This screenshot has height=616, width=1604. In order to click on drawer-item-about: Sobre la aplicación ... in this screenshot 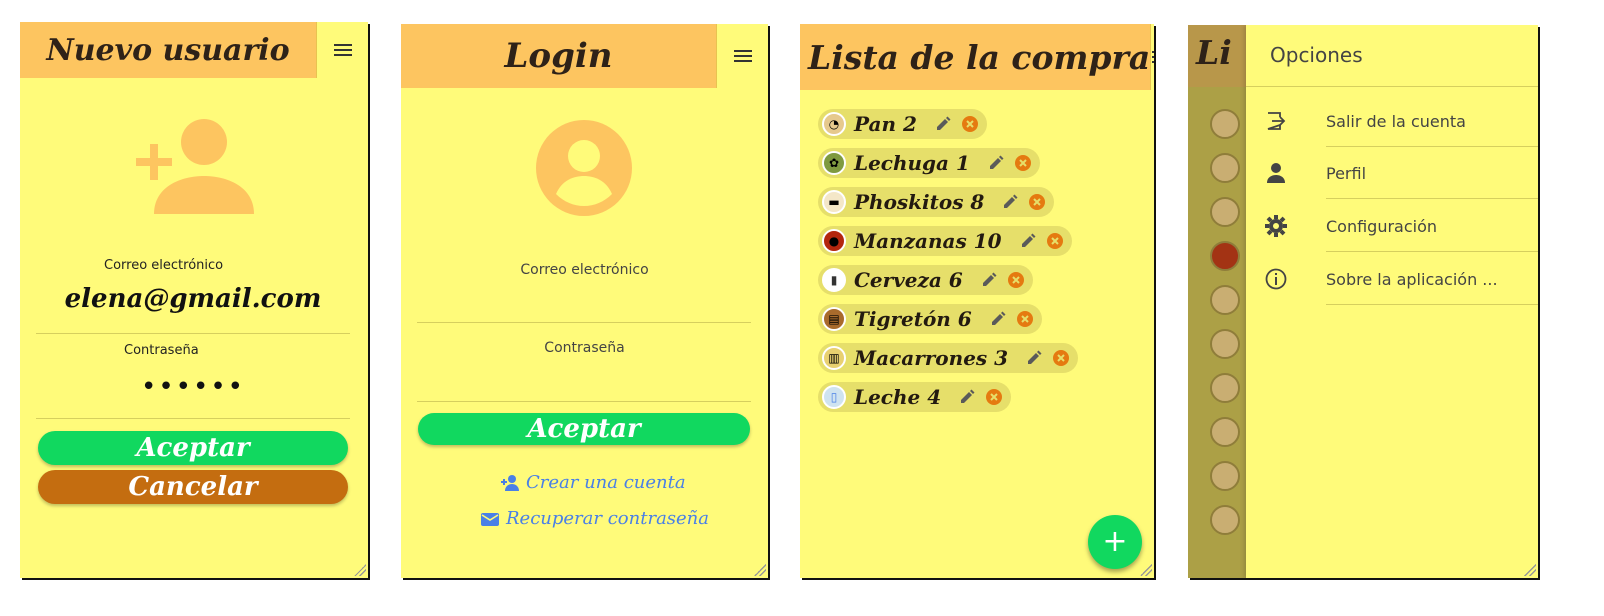, I will do `click(1392, 279)`.